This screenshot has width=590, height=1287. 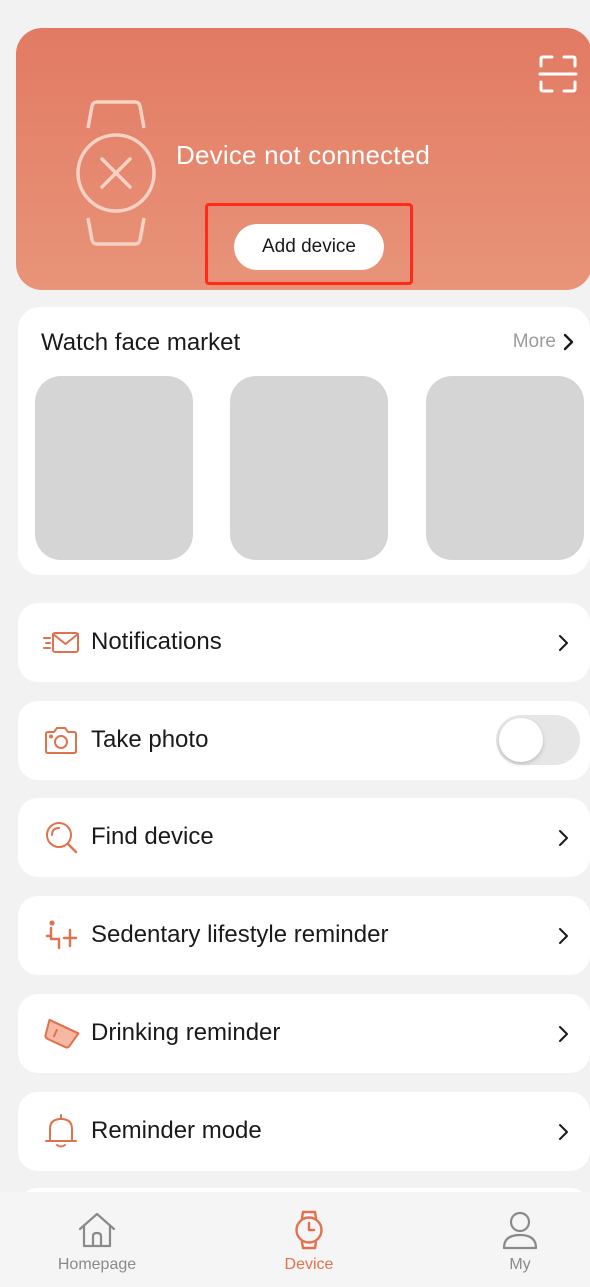 What do you see at coordinates (62, 838) in the screenshot?
I see `magnifier-icon` at bounding box center [62, 838].